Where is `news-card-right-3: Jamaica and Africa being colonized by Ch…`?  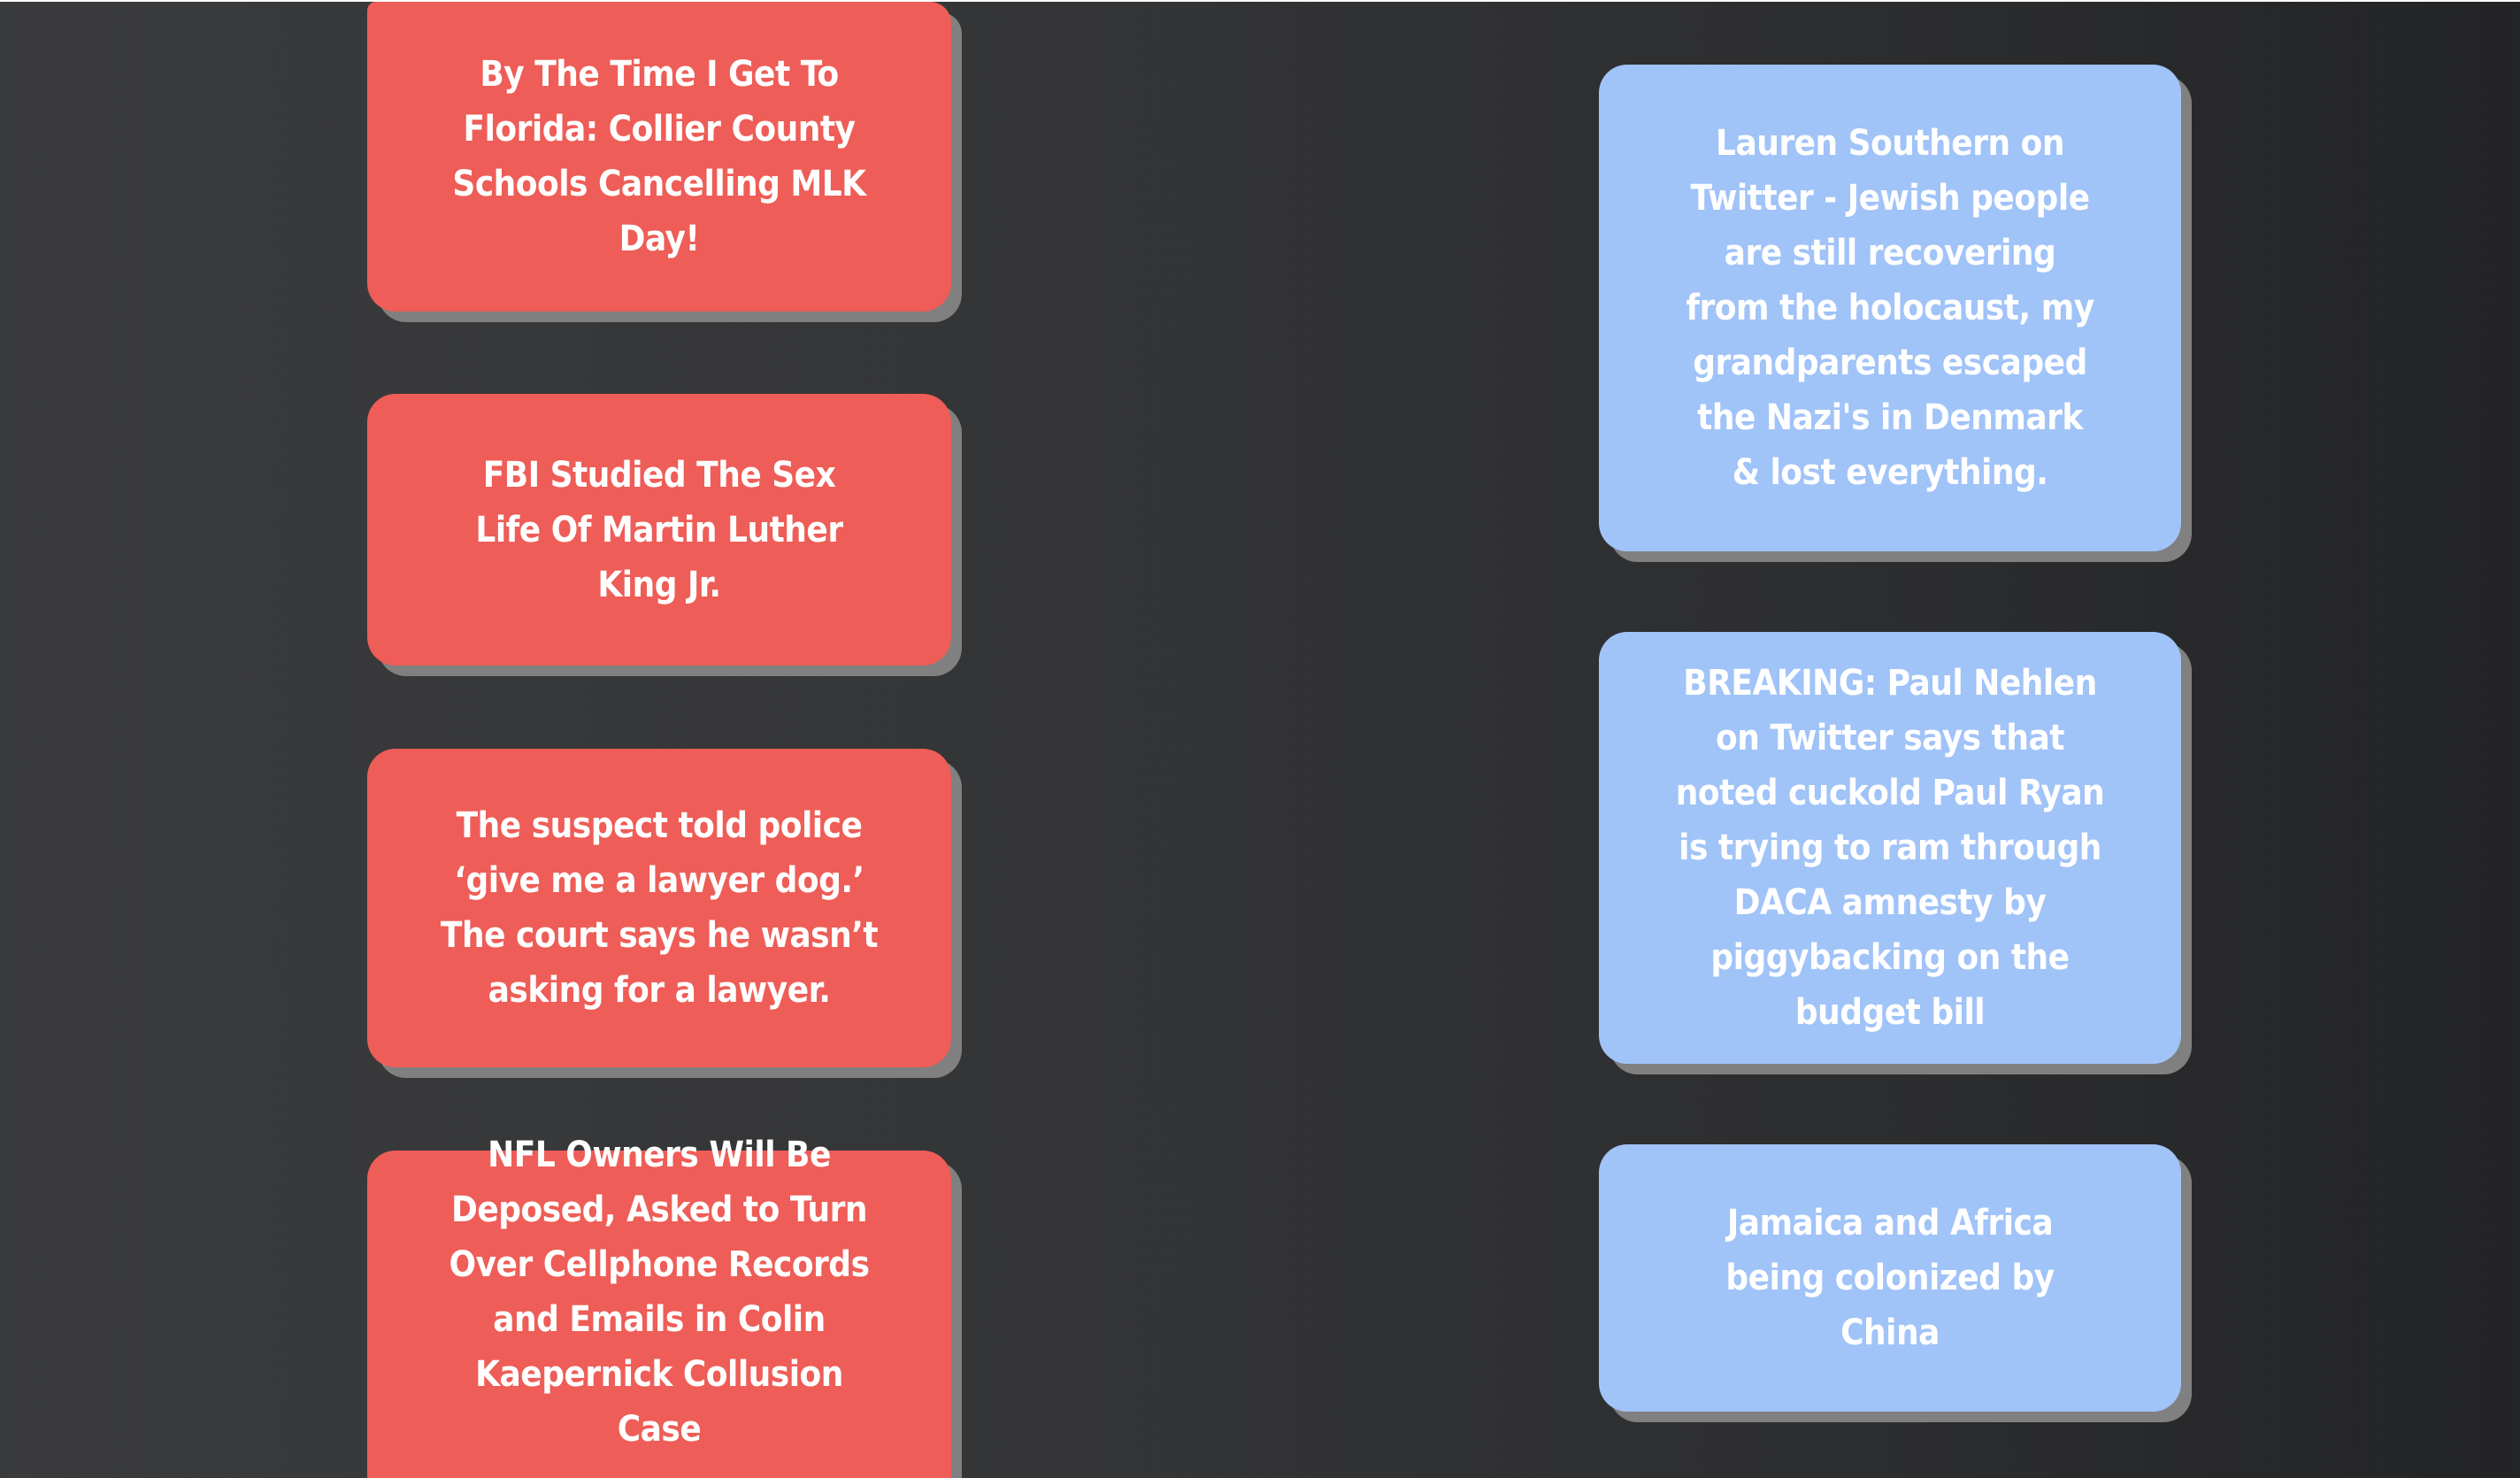 news-card-right-3: Jamaica and Africa being colonized by Ch… is located at coordinates (1890, 1278).